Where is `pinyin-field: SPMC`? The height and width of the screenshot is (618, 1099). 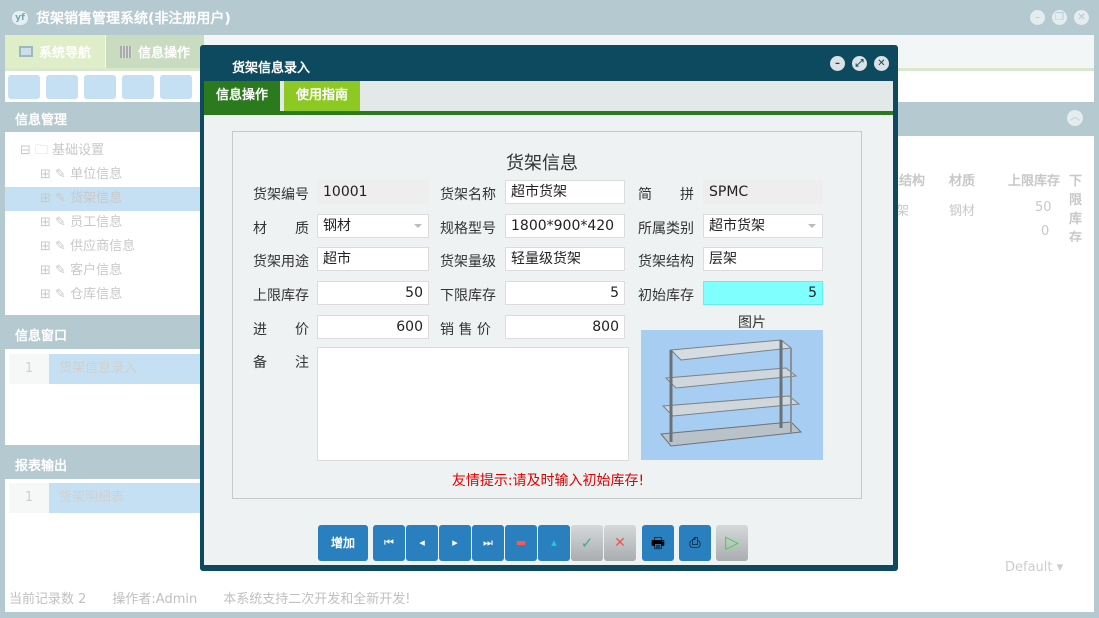 pinyin-field: SPMC is located at coordinates (763, 192).